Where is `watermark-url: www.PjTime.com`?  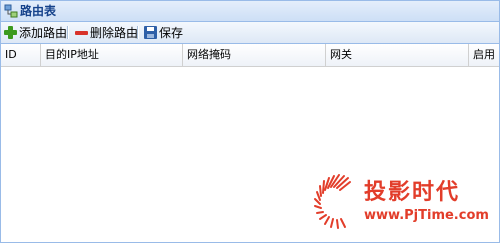
watermark-url: www.PjTime.com is located at coordinates (426, 215).